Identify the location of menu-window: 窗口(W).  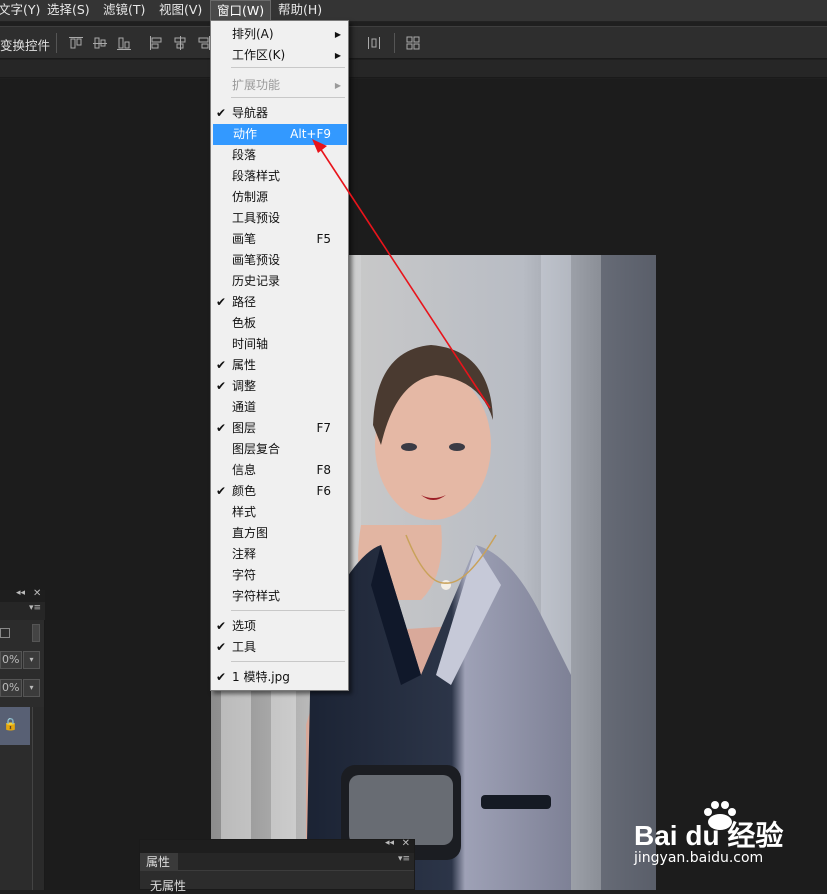
(241, 11).